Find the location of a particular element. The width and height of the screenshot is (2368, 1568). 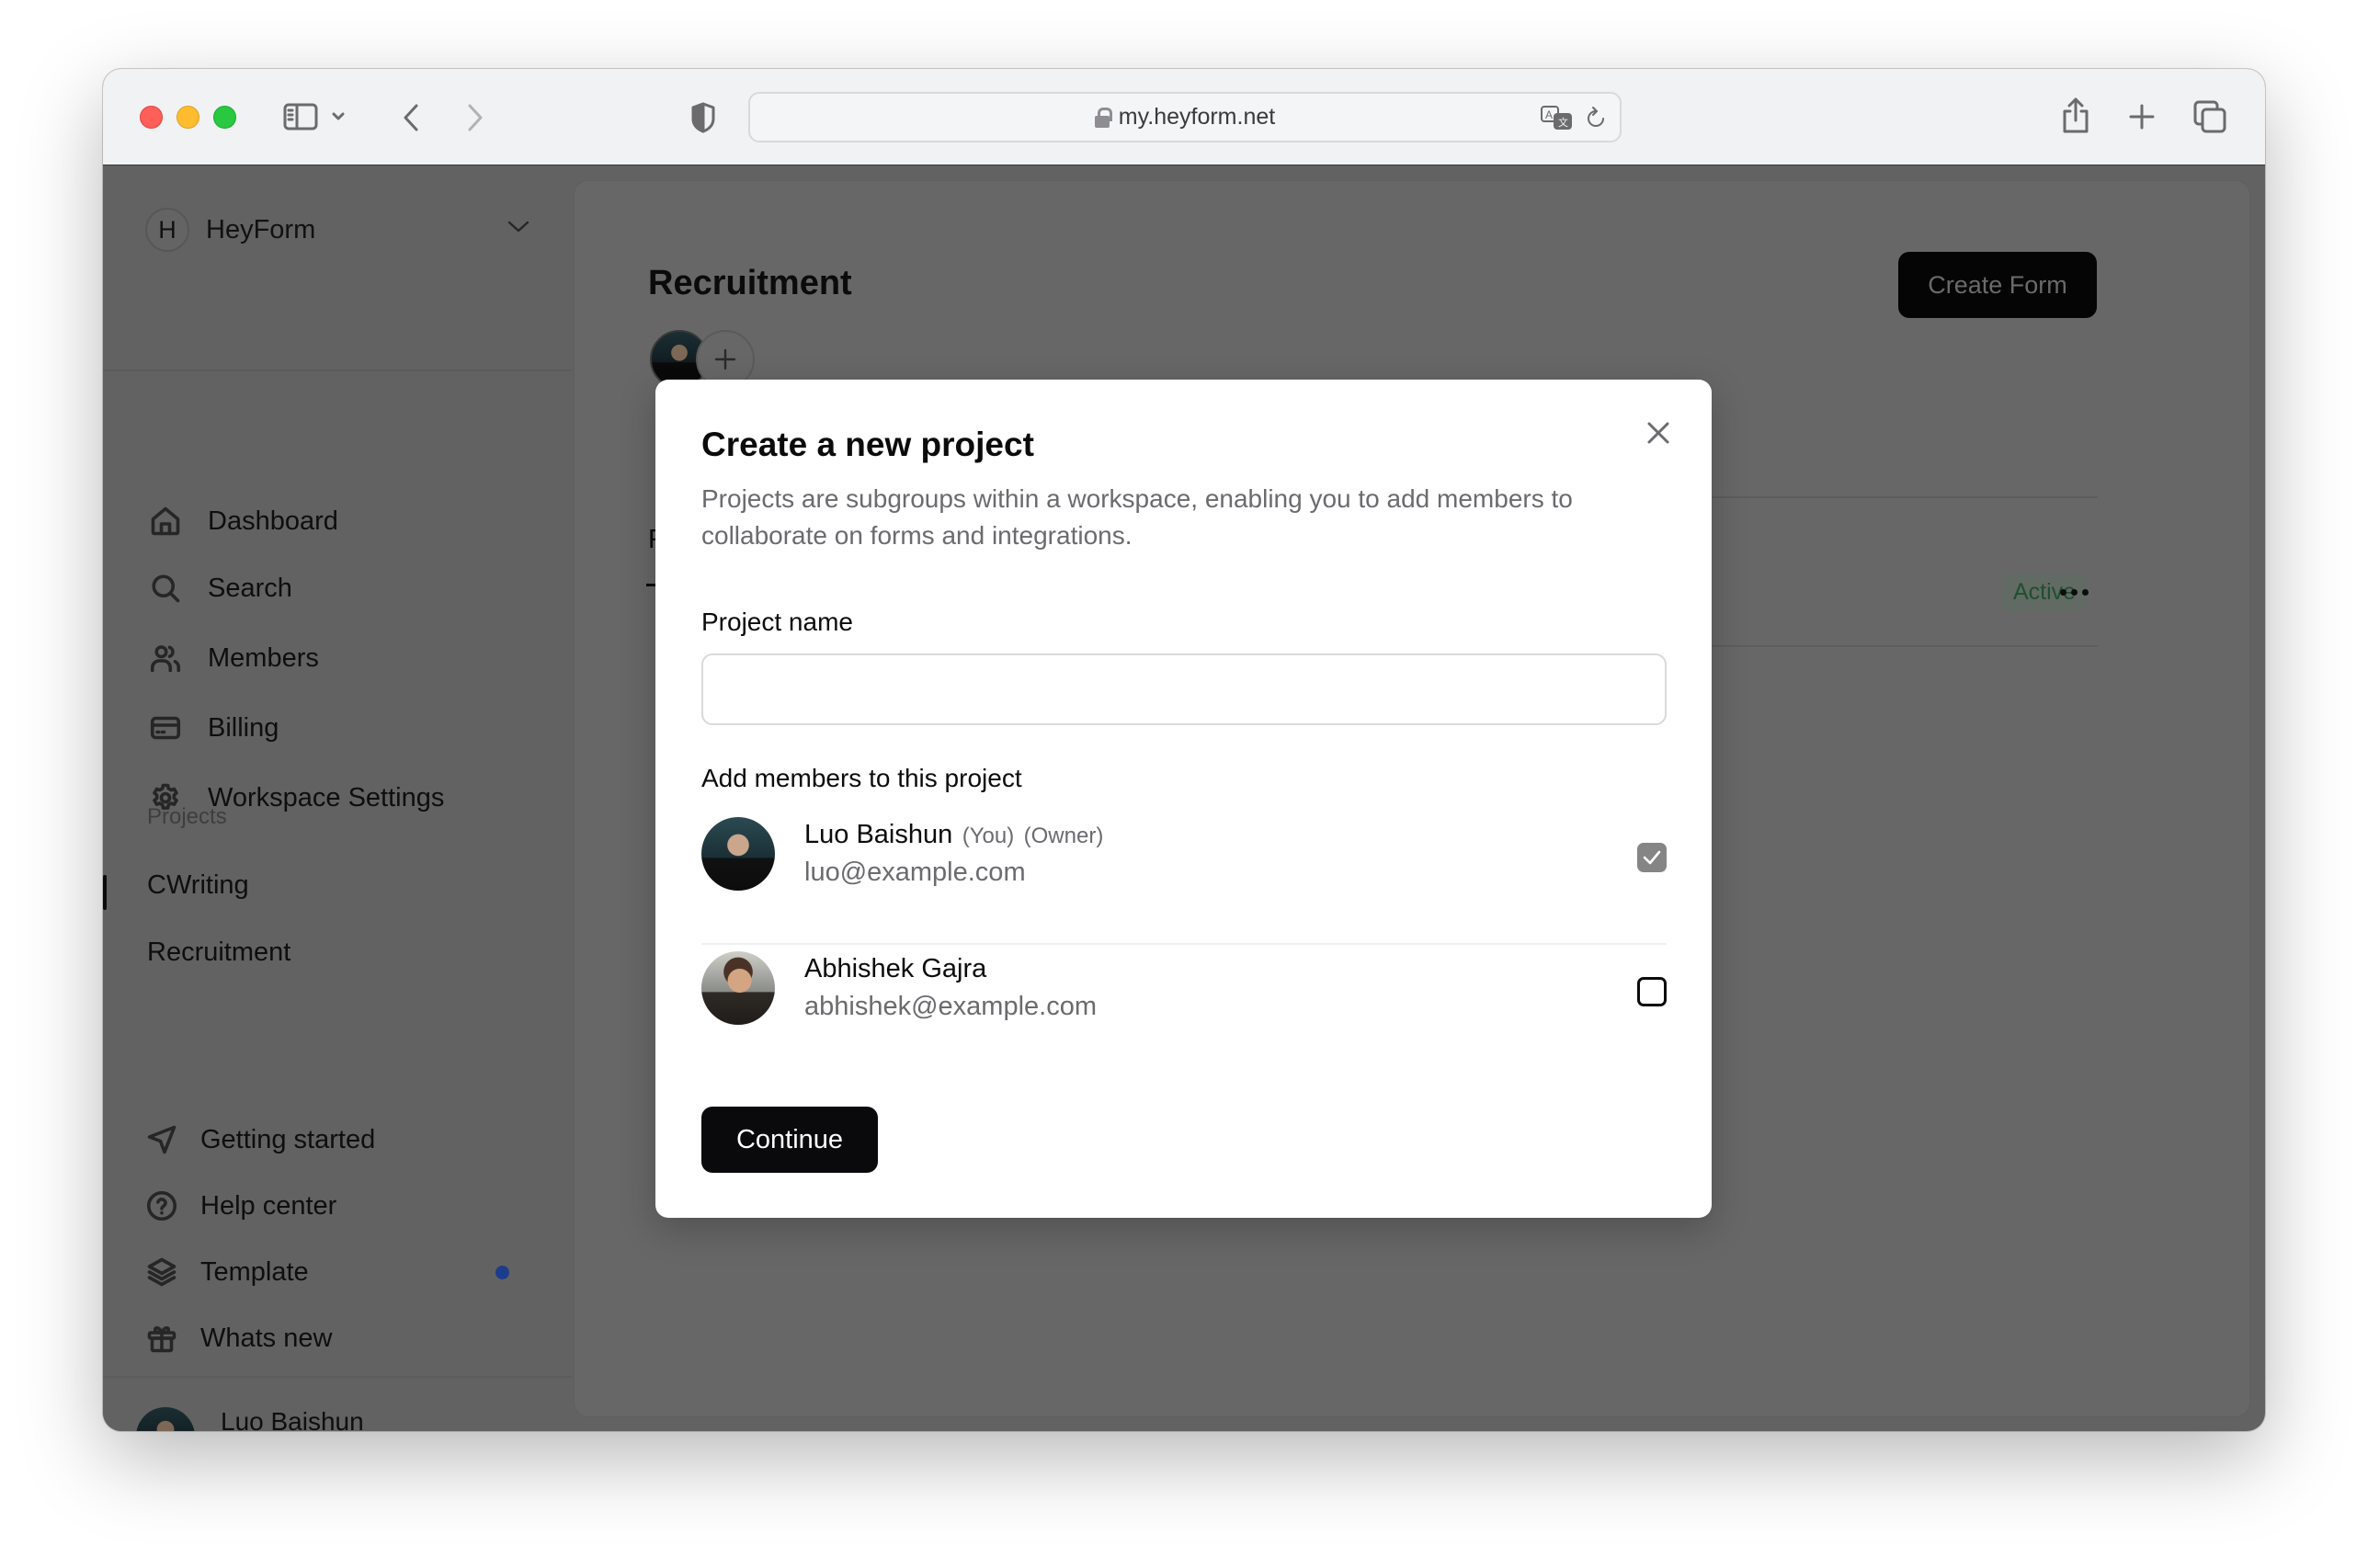

active-project-indicator is located at coordinates (105, 892).